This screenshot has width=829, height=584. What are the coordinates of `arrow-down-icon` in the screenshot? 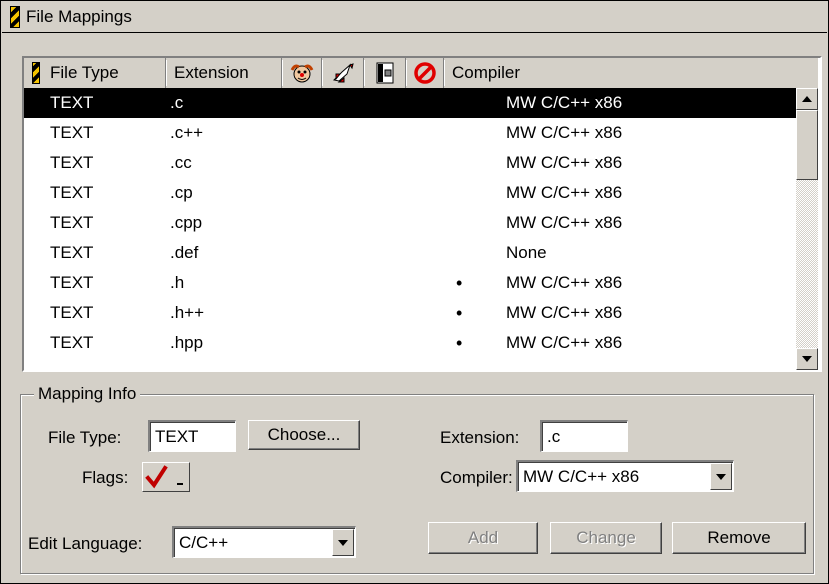 It's located at (807, 359).